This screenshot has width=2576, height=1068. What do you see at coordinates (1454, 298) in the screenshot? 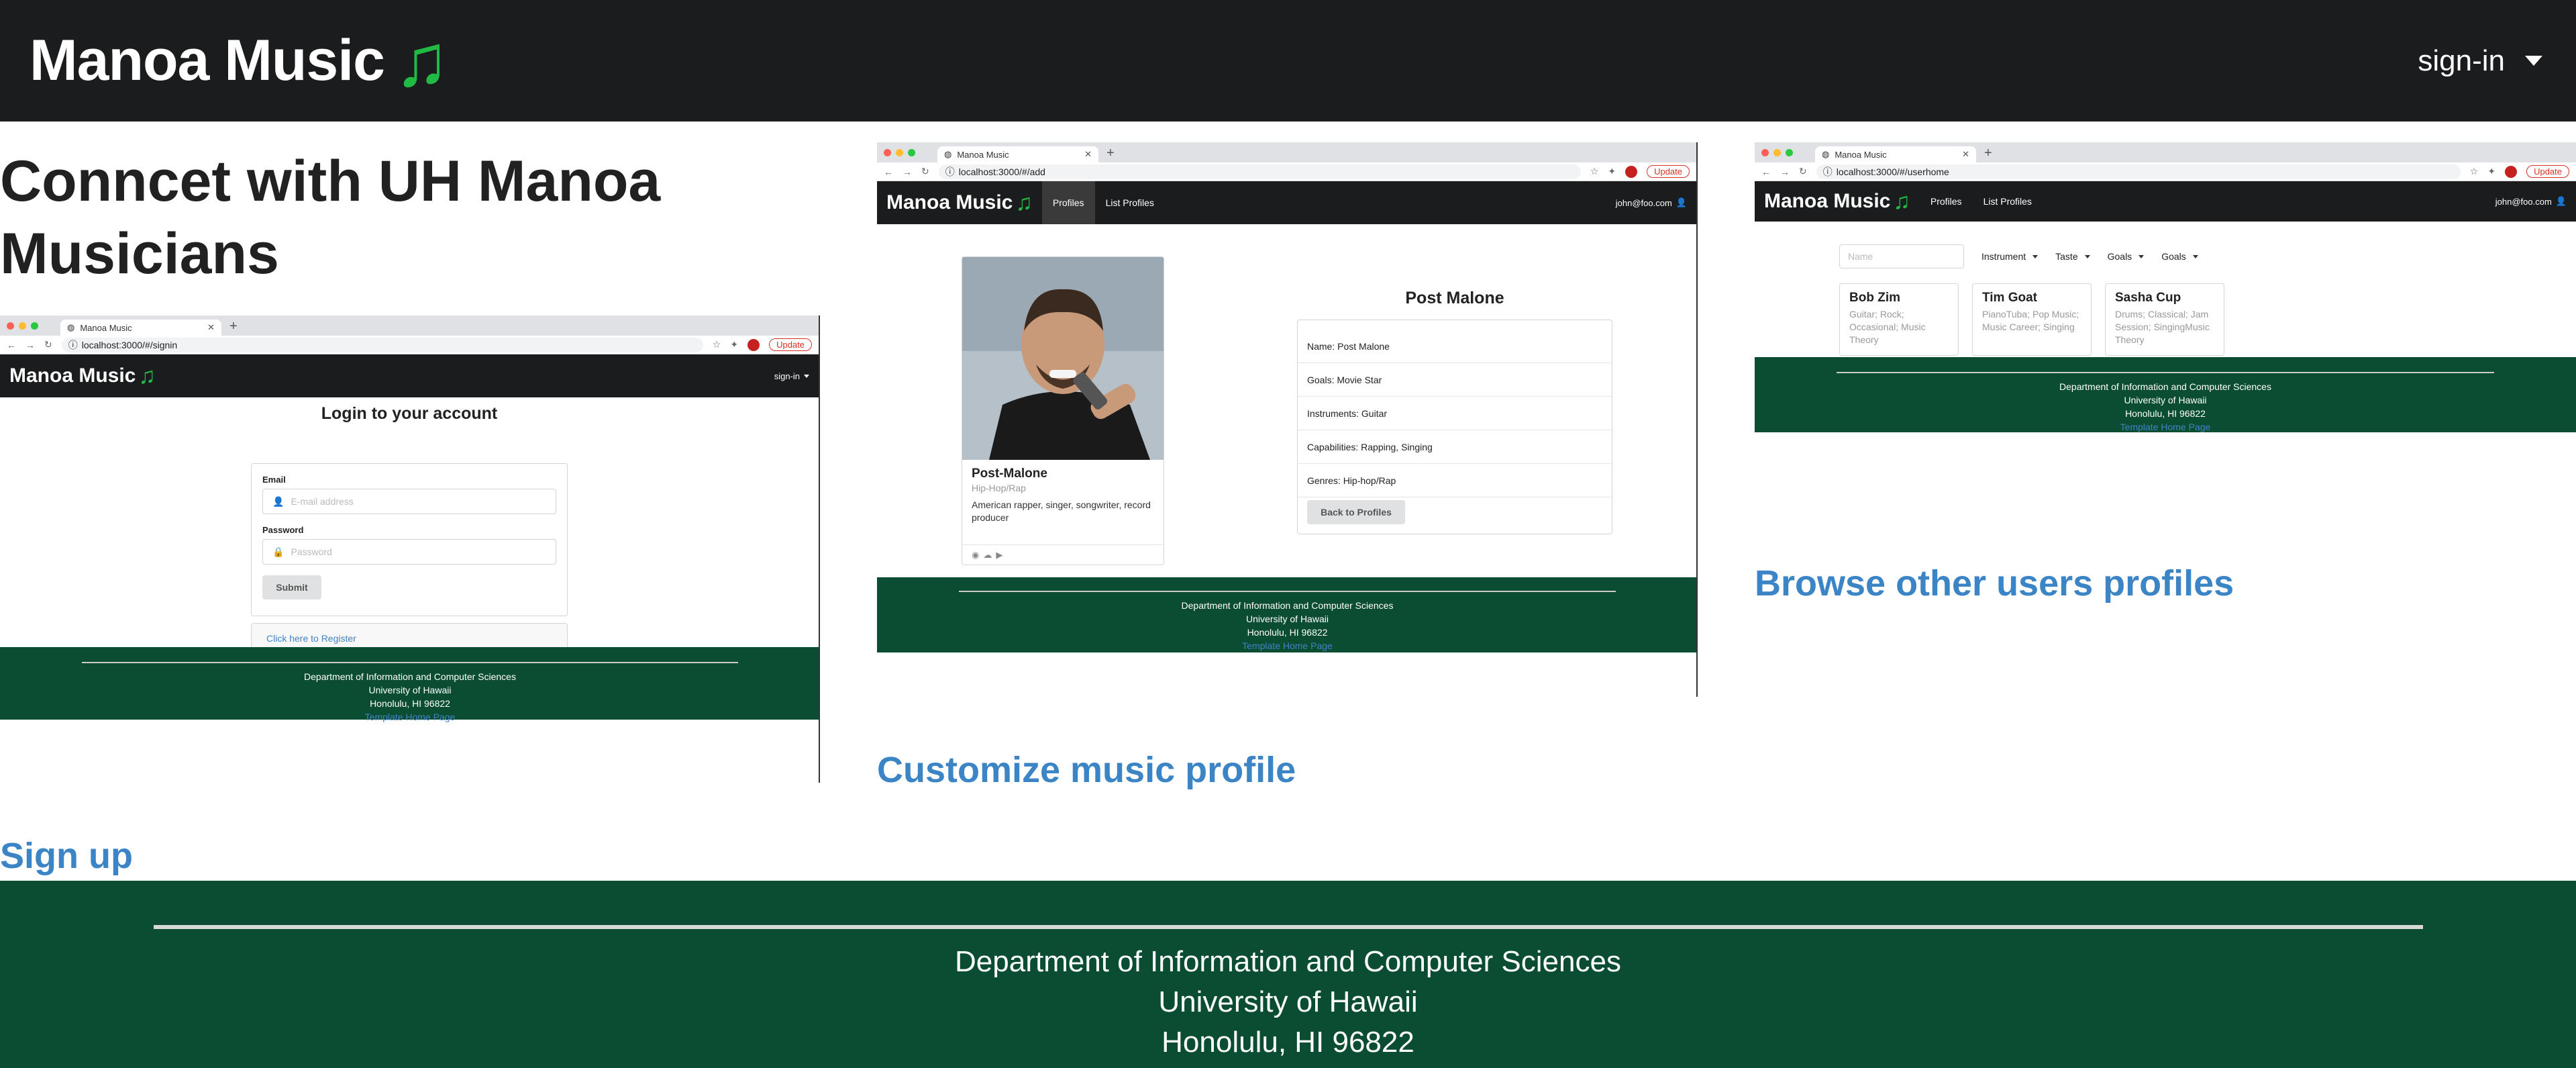
I see `detail-title: Post Malone` at bounding box center [1454, 298].